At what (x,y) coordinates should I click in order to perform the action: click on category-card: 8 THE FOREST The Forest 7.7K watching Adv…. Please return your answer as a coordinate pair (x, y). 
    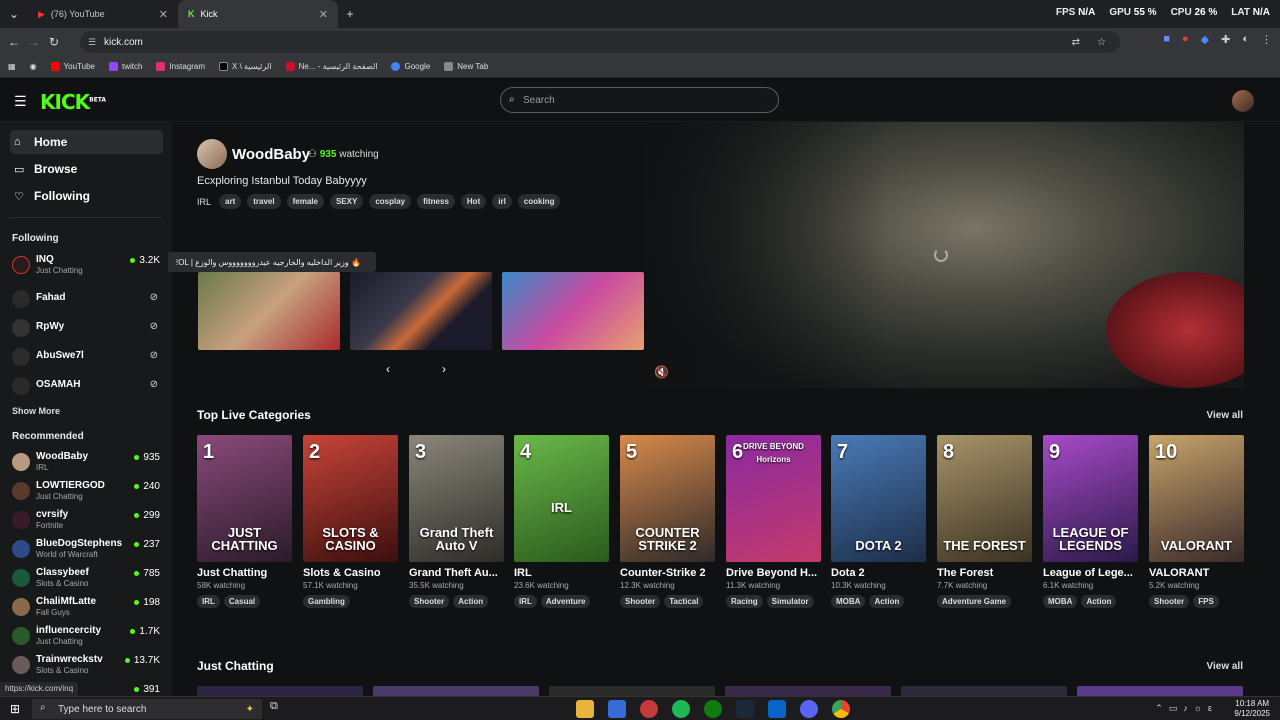
    Looking at the image, I should click on (984, 521).